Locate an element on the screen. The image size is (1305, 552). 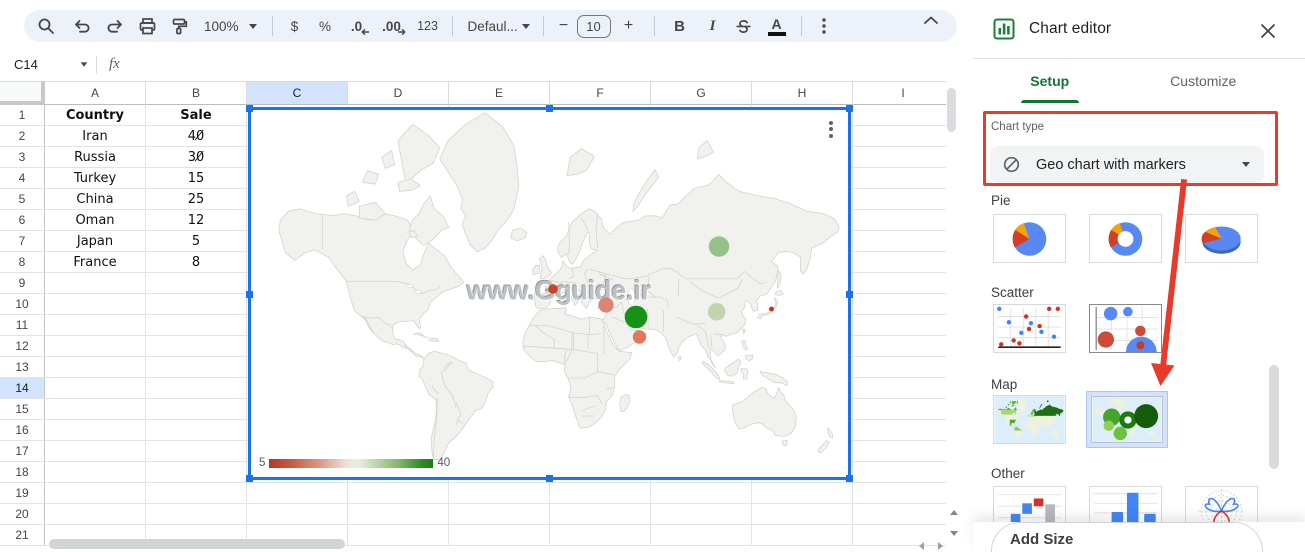
marker-Oman is located at coordinates (639, 337).